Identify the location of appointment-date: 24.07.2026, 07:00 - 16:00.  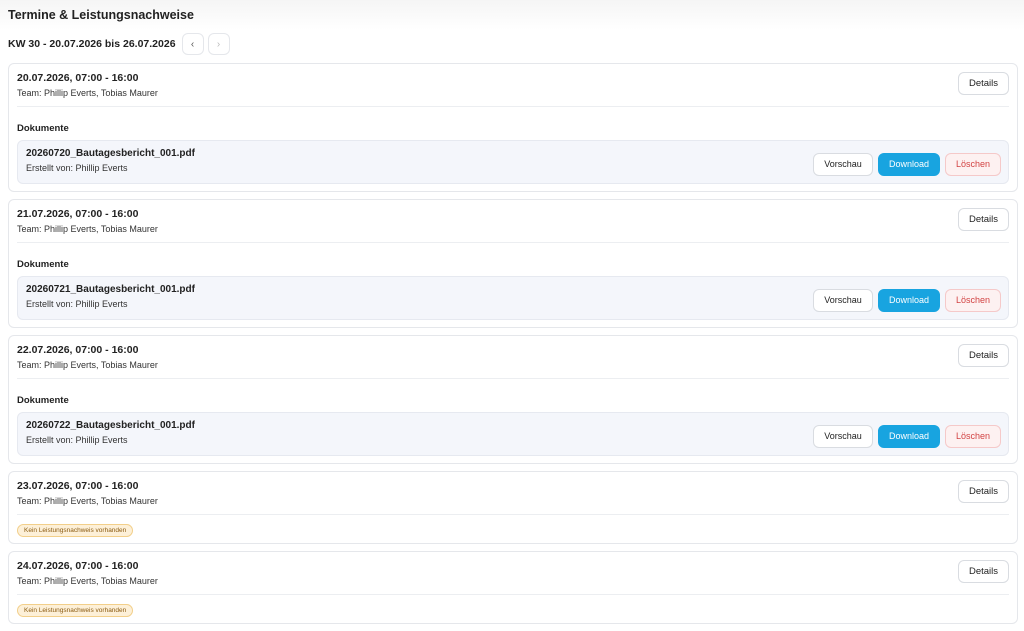
(78, 566).